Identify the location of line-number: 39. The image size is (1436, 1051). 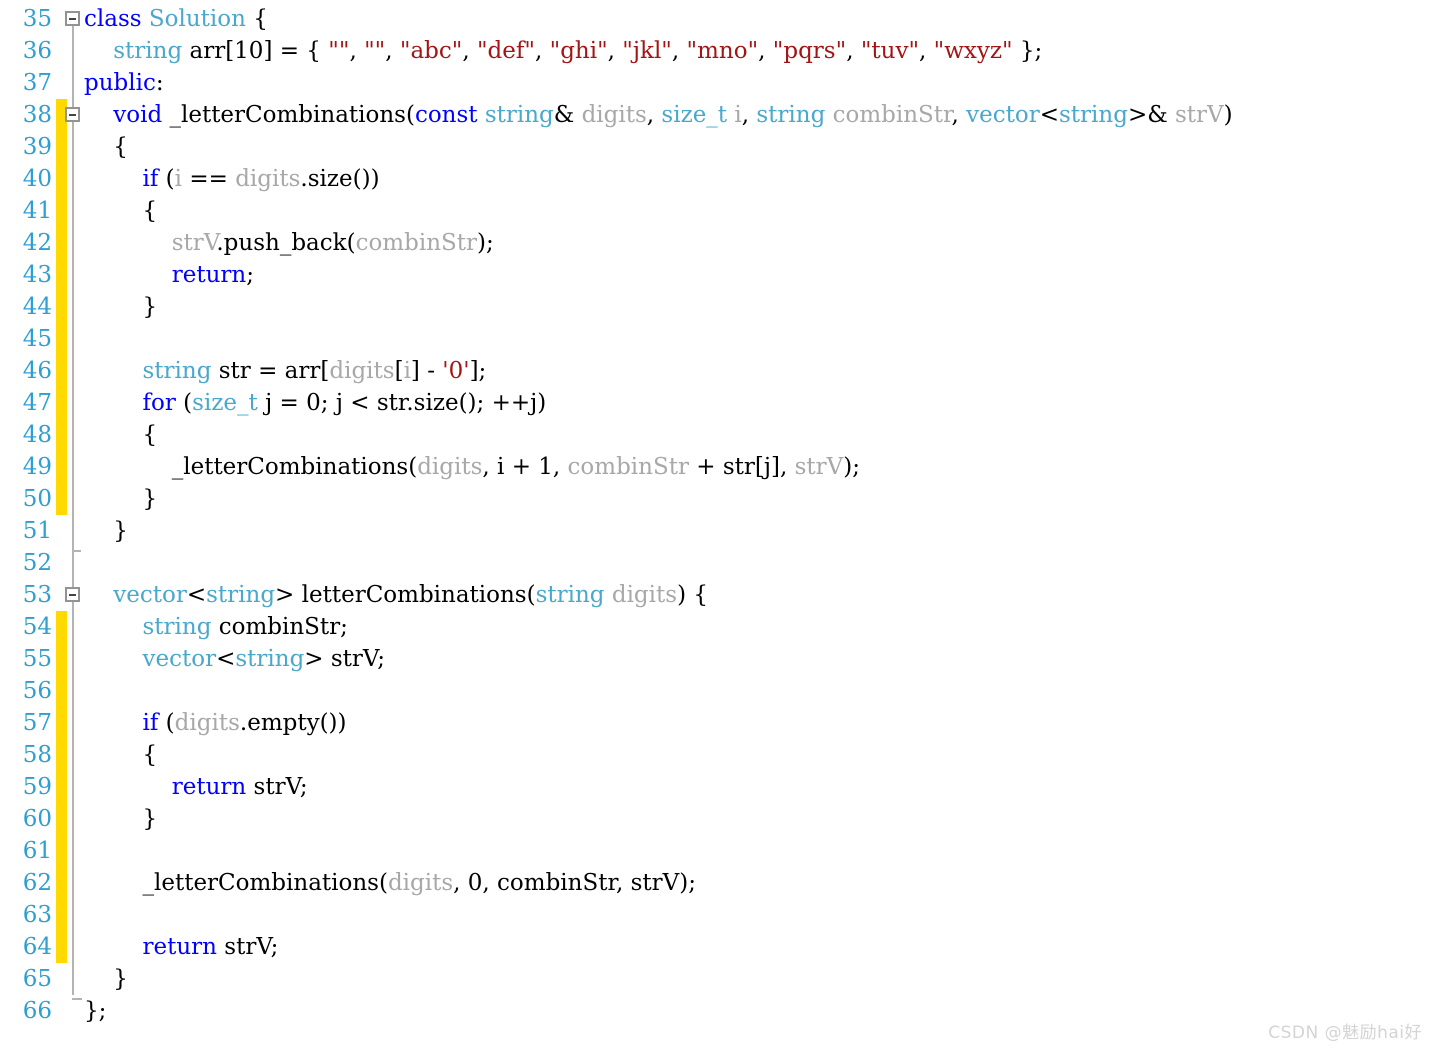
(37, 147).